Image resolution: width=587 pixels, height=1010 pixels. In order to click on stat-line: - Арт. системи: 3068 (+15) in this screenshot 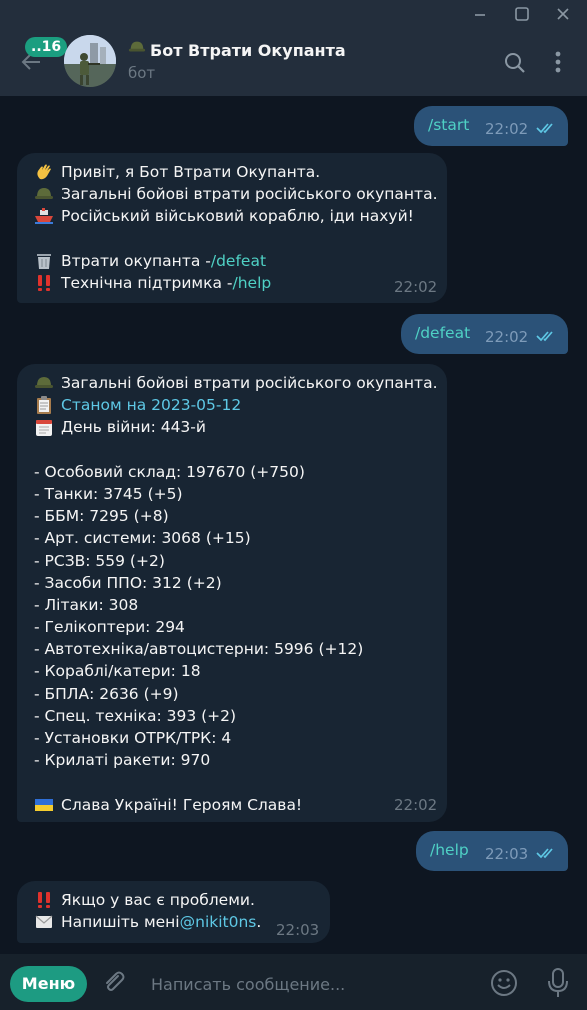, I will do `click(142, 538)`.